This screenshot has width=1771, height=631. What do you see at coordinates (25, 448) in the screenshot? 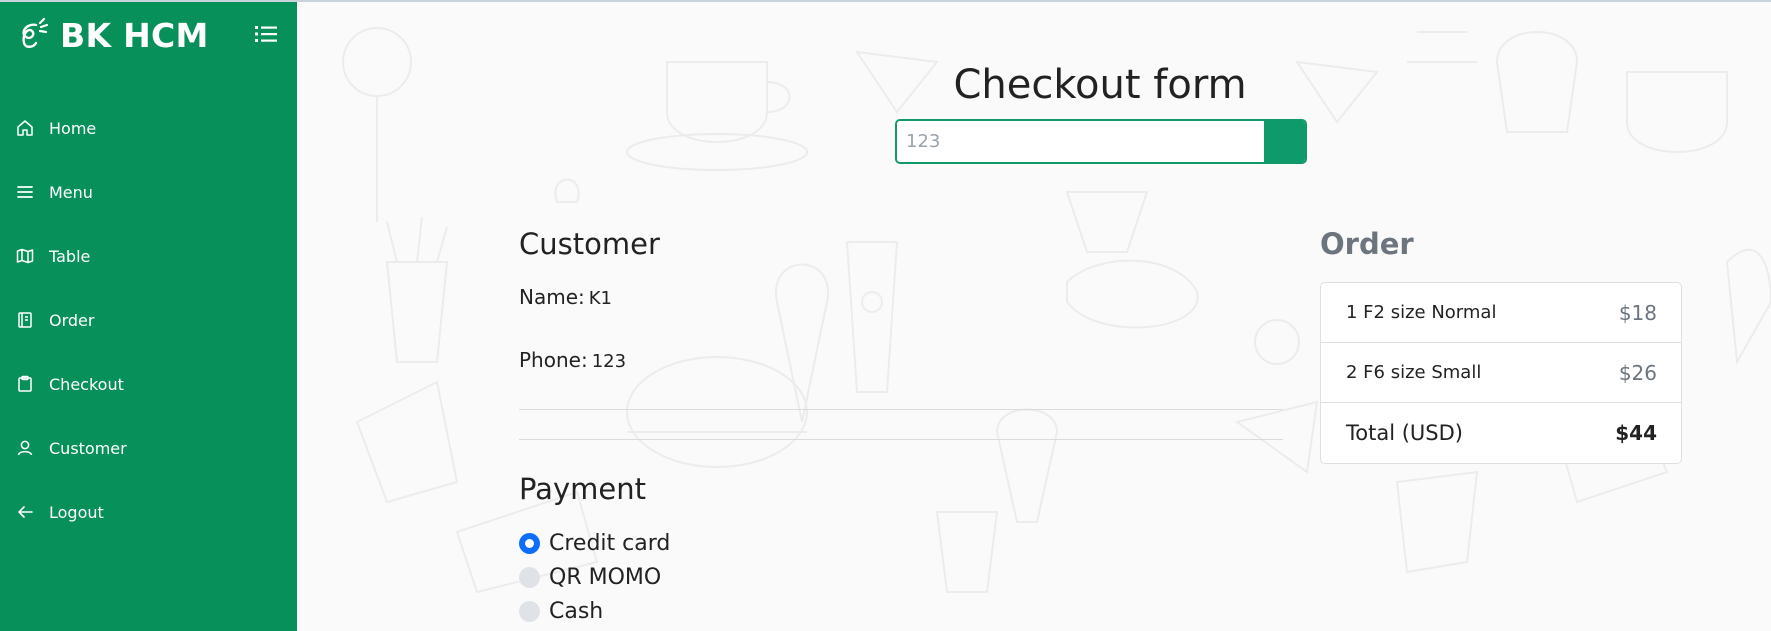
I see `user-icon` at bounding box center [25, 448].